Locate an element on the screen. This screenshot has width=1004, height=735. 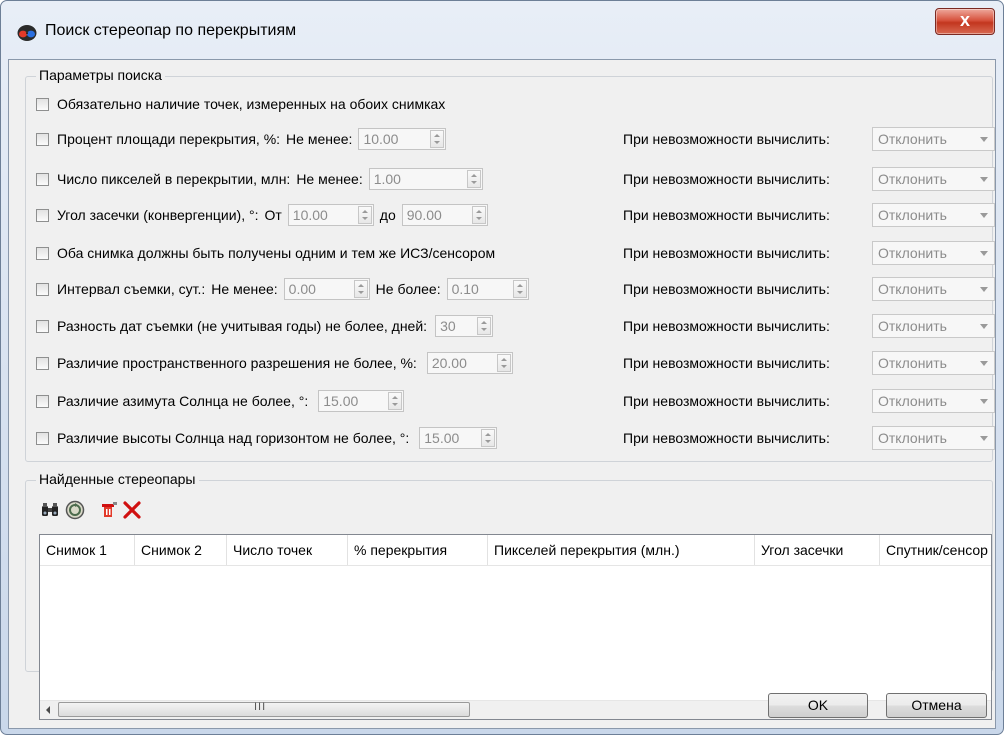
column-header: % перекрытия is located at coordinates (418, 550).